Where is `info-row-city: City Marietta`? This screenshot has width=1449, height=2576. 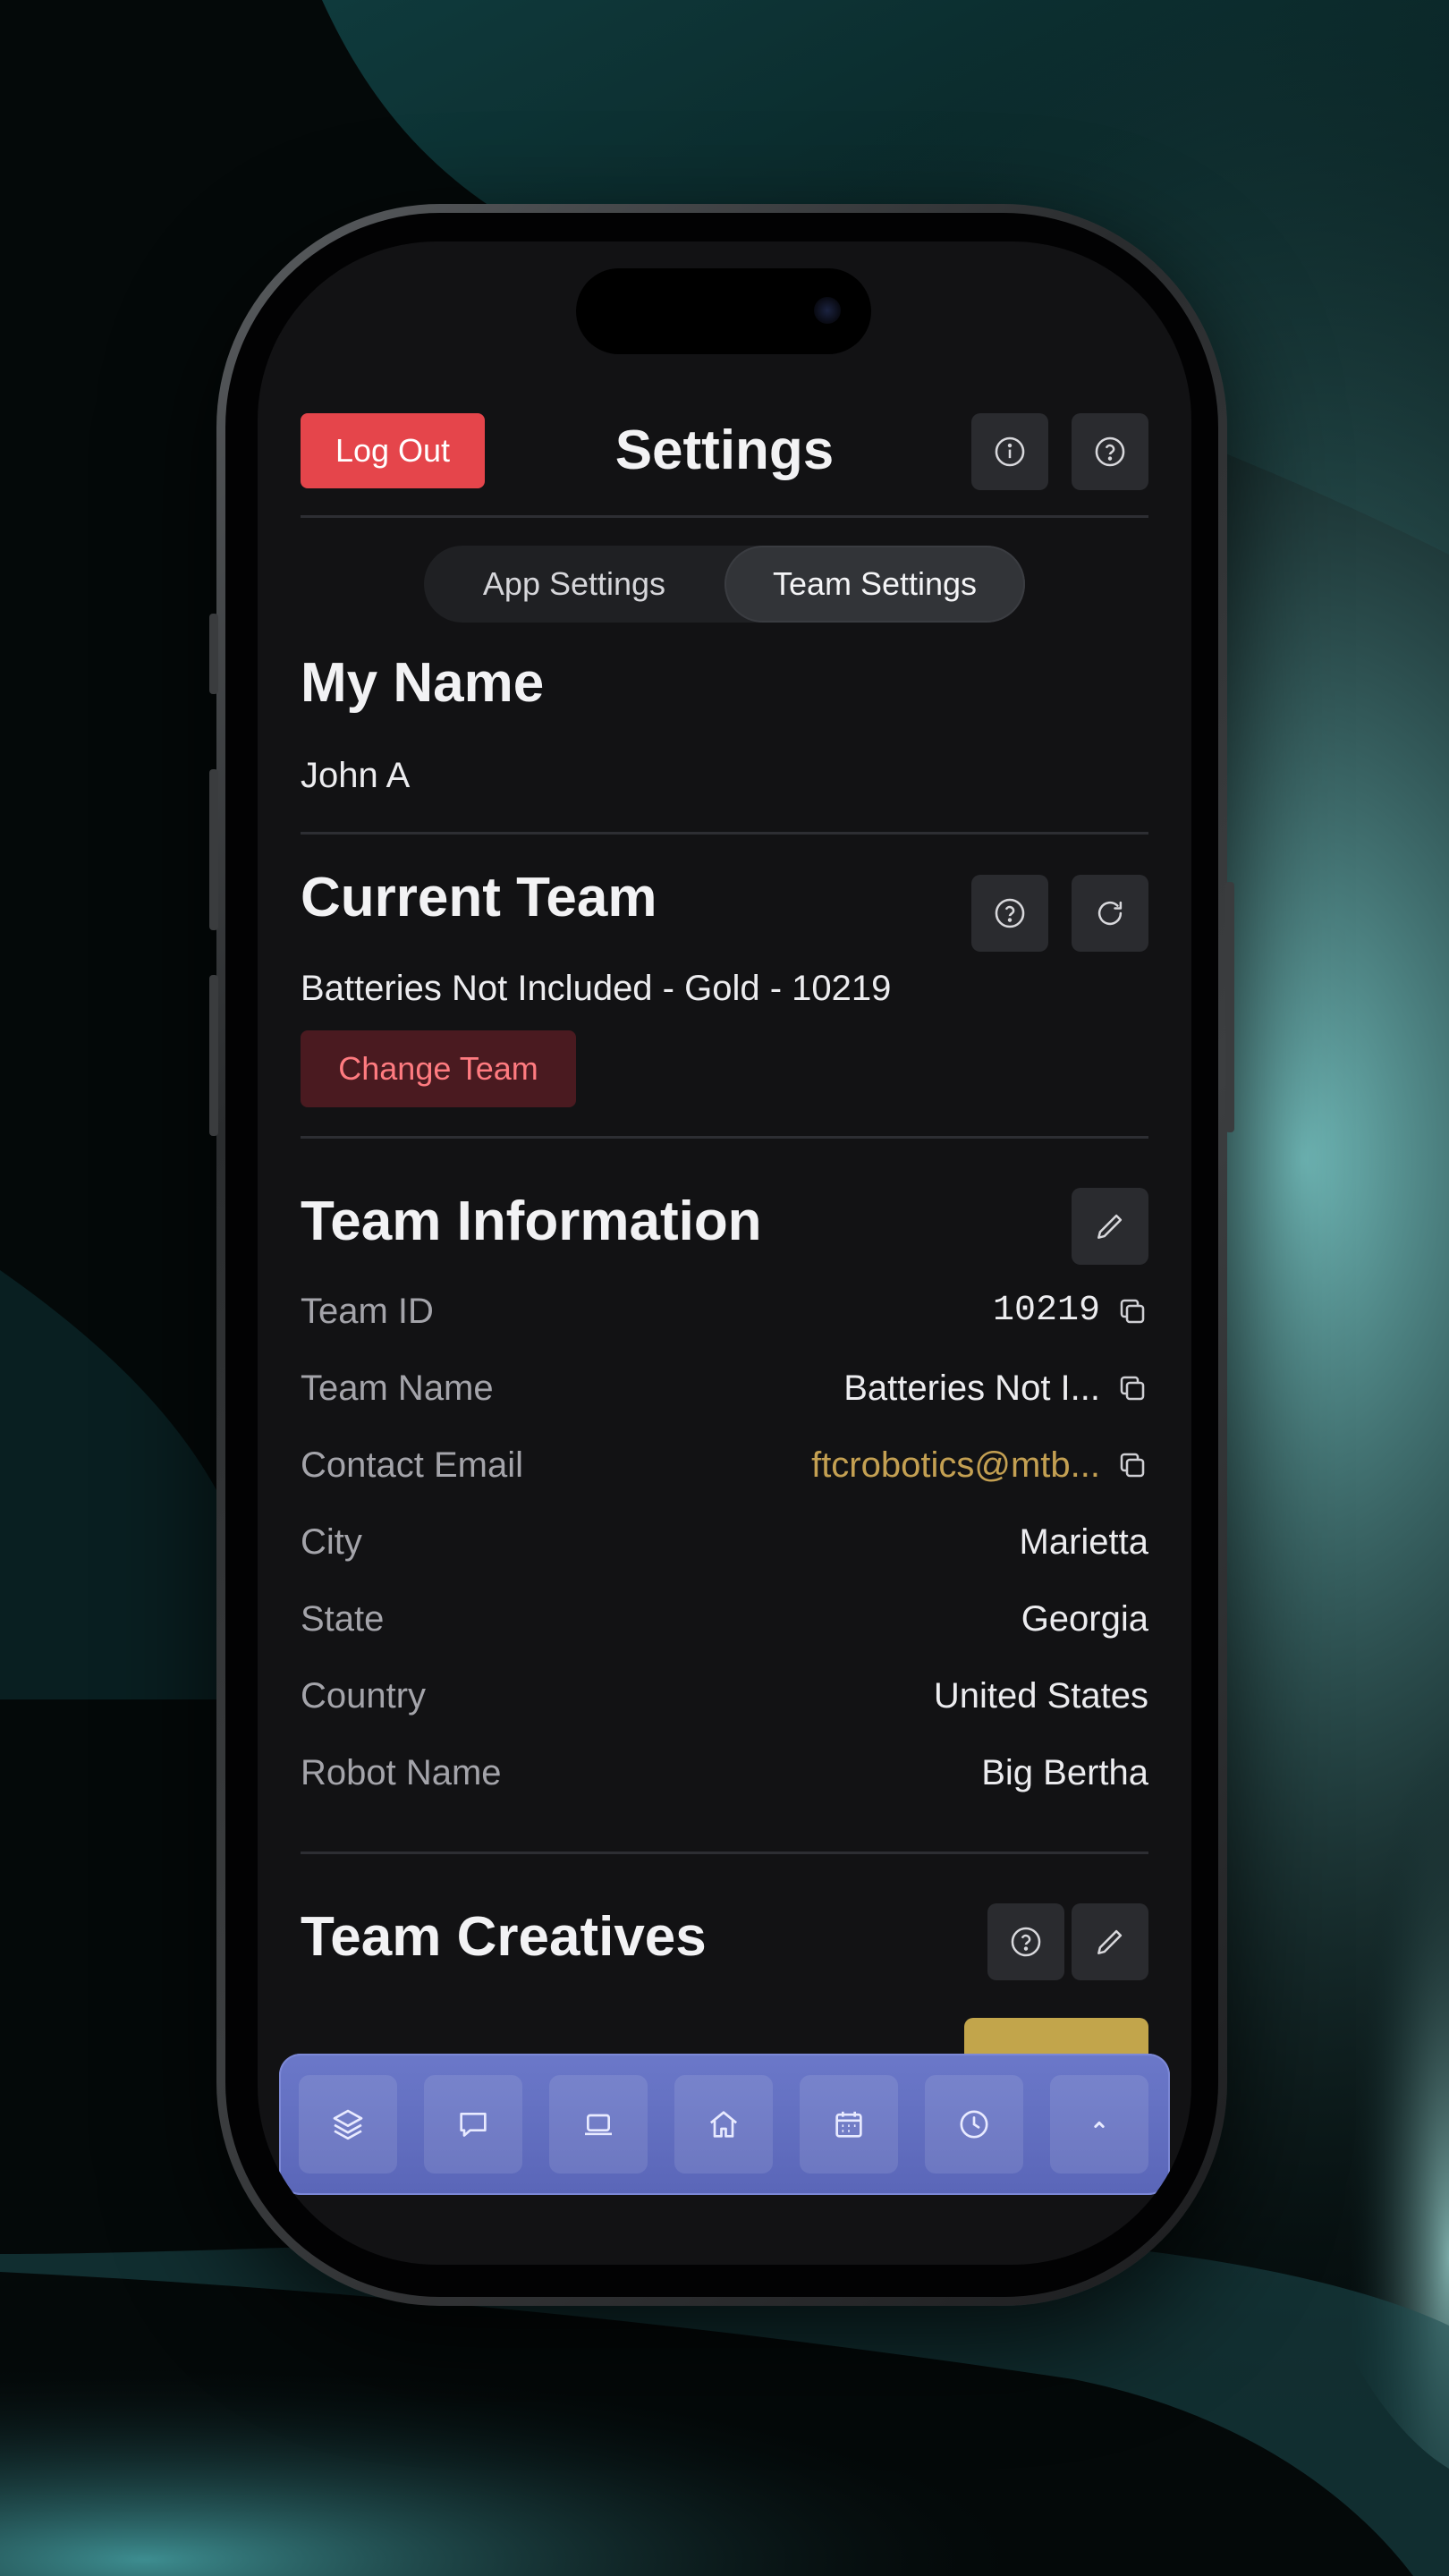
info-row-city: City Marietta is located at coordinates (724, 1542).